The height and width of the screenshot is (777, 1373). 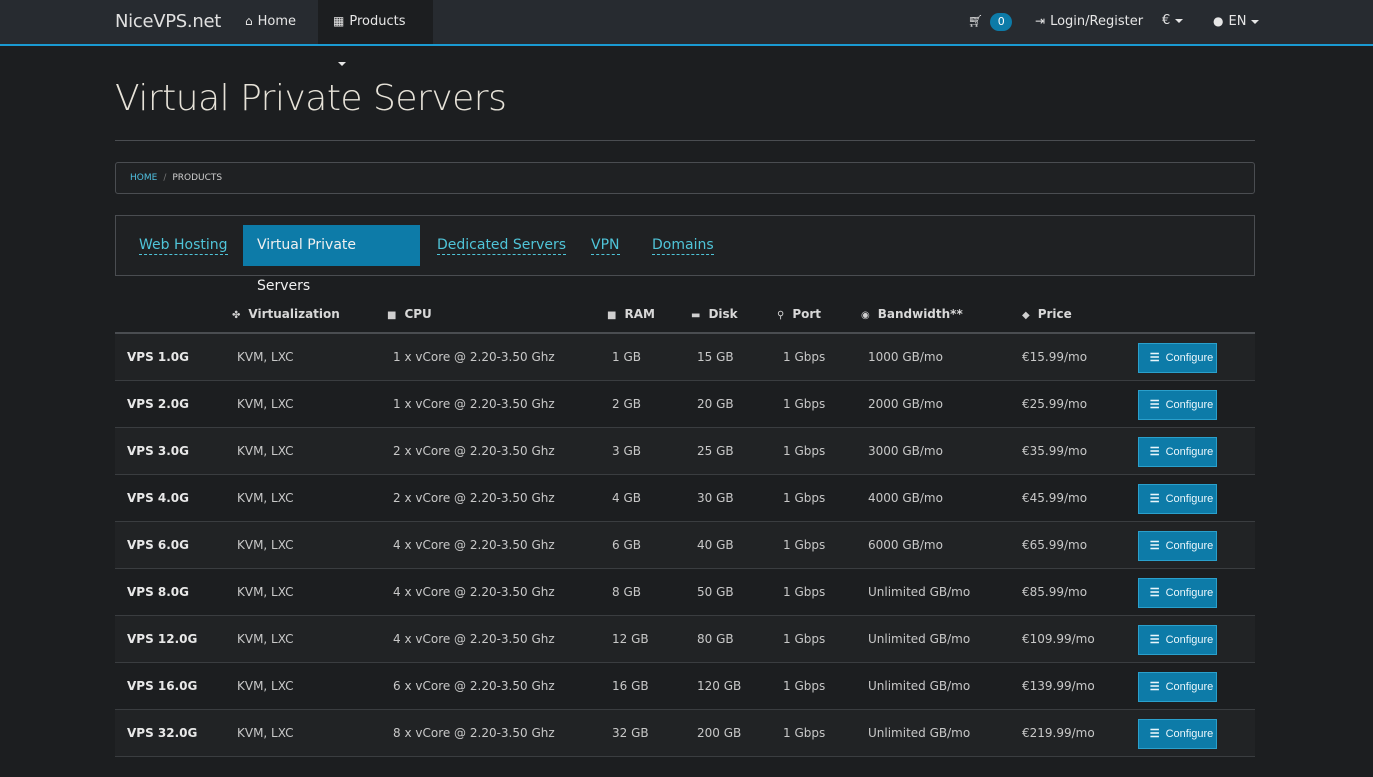 I want to click on plan-cpu: 4 x vCore @ 2.20-3.50 Ghz, so click(x=474, y=639).